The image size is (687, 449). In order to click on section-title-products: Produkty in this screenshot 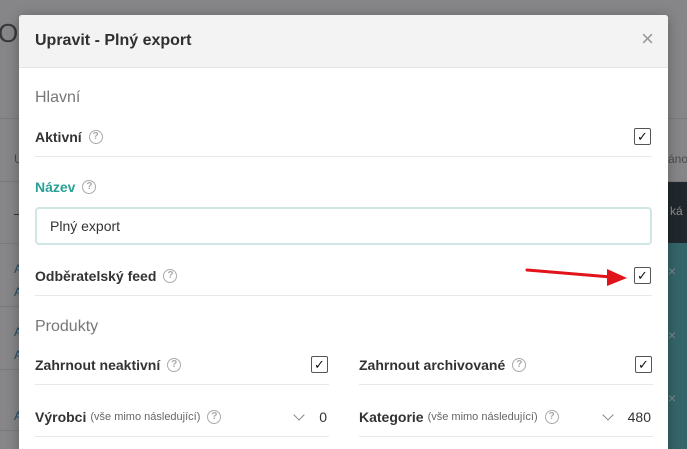, I will do `click(67, 326)`.